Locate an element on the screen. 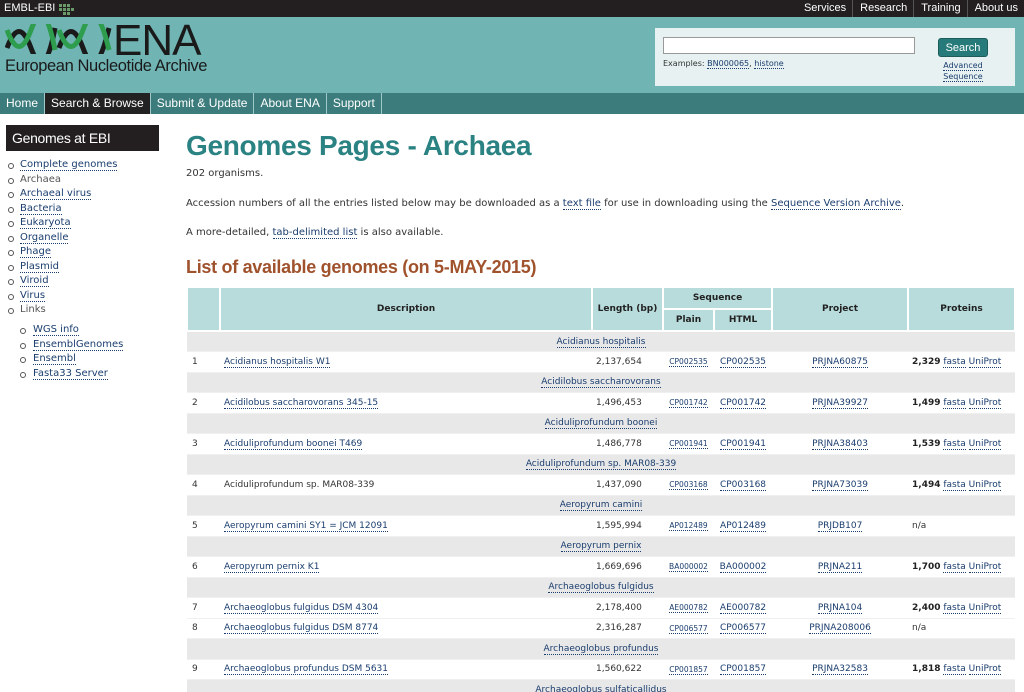 The height and width of the screenshot is (692, 1024). html-accession-link: CP002535 is located at coordinates (743, 362).